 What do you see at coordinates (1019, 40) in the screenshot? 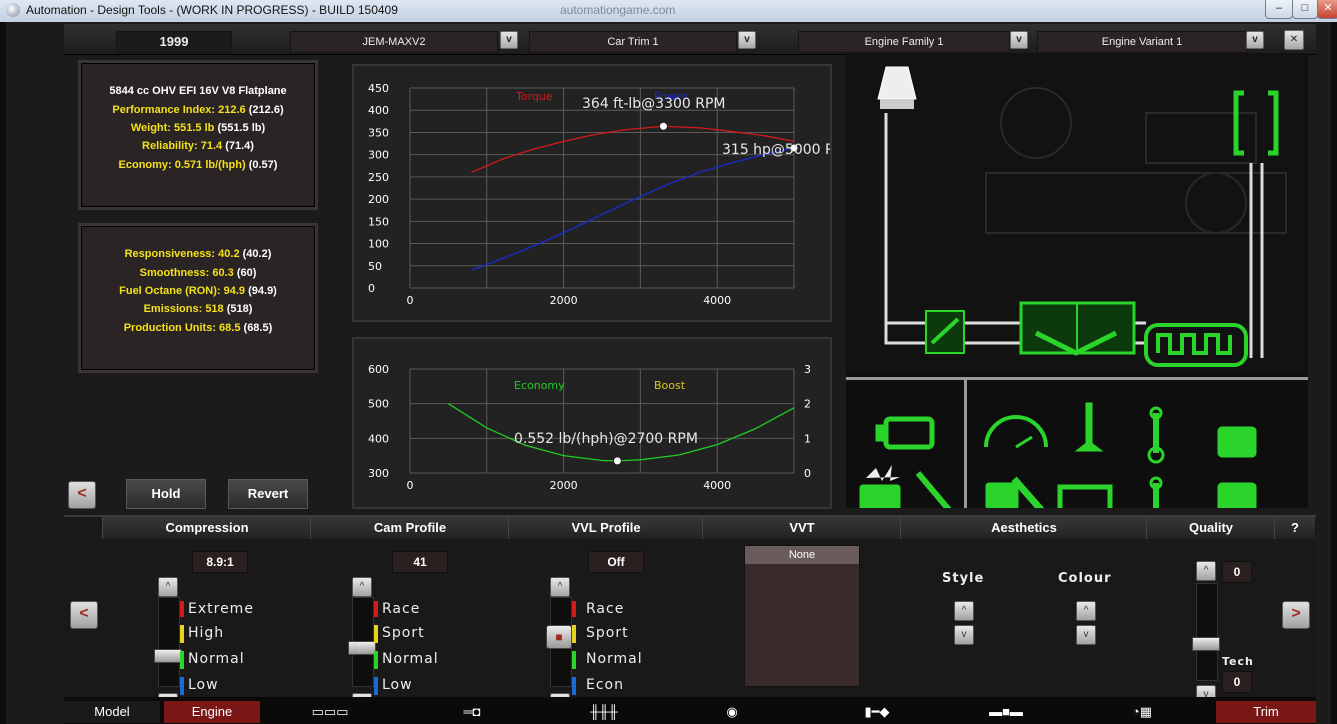
I see `family-dropdown-button: v` at bounding box center [1019, 40].